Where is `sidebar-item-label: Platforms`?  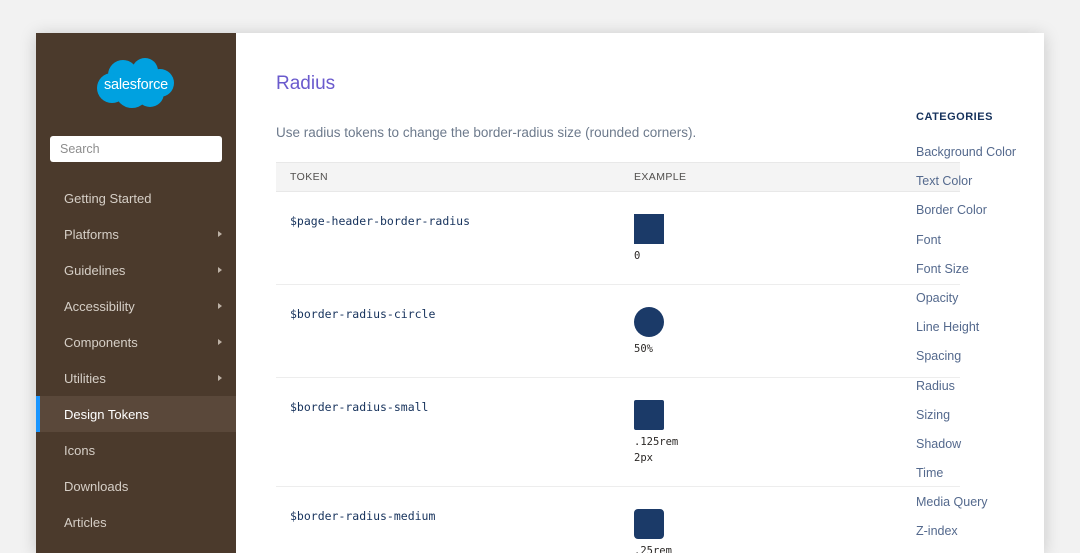 sidebar-item-label: Platforms is located at coordinates (91, 234).